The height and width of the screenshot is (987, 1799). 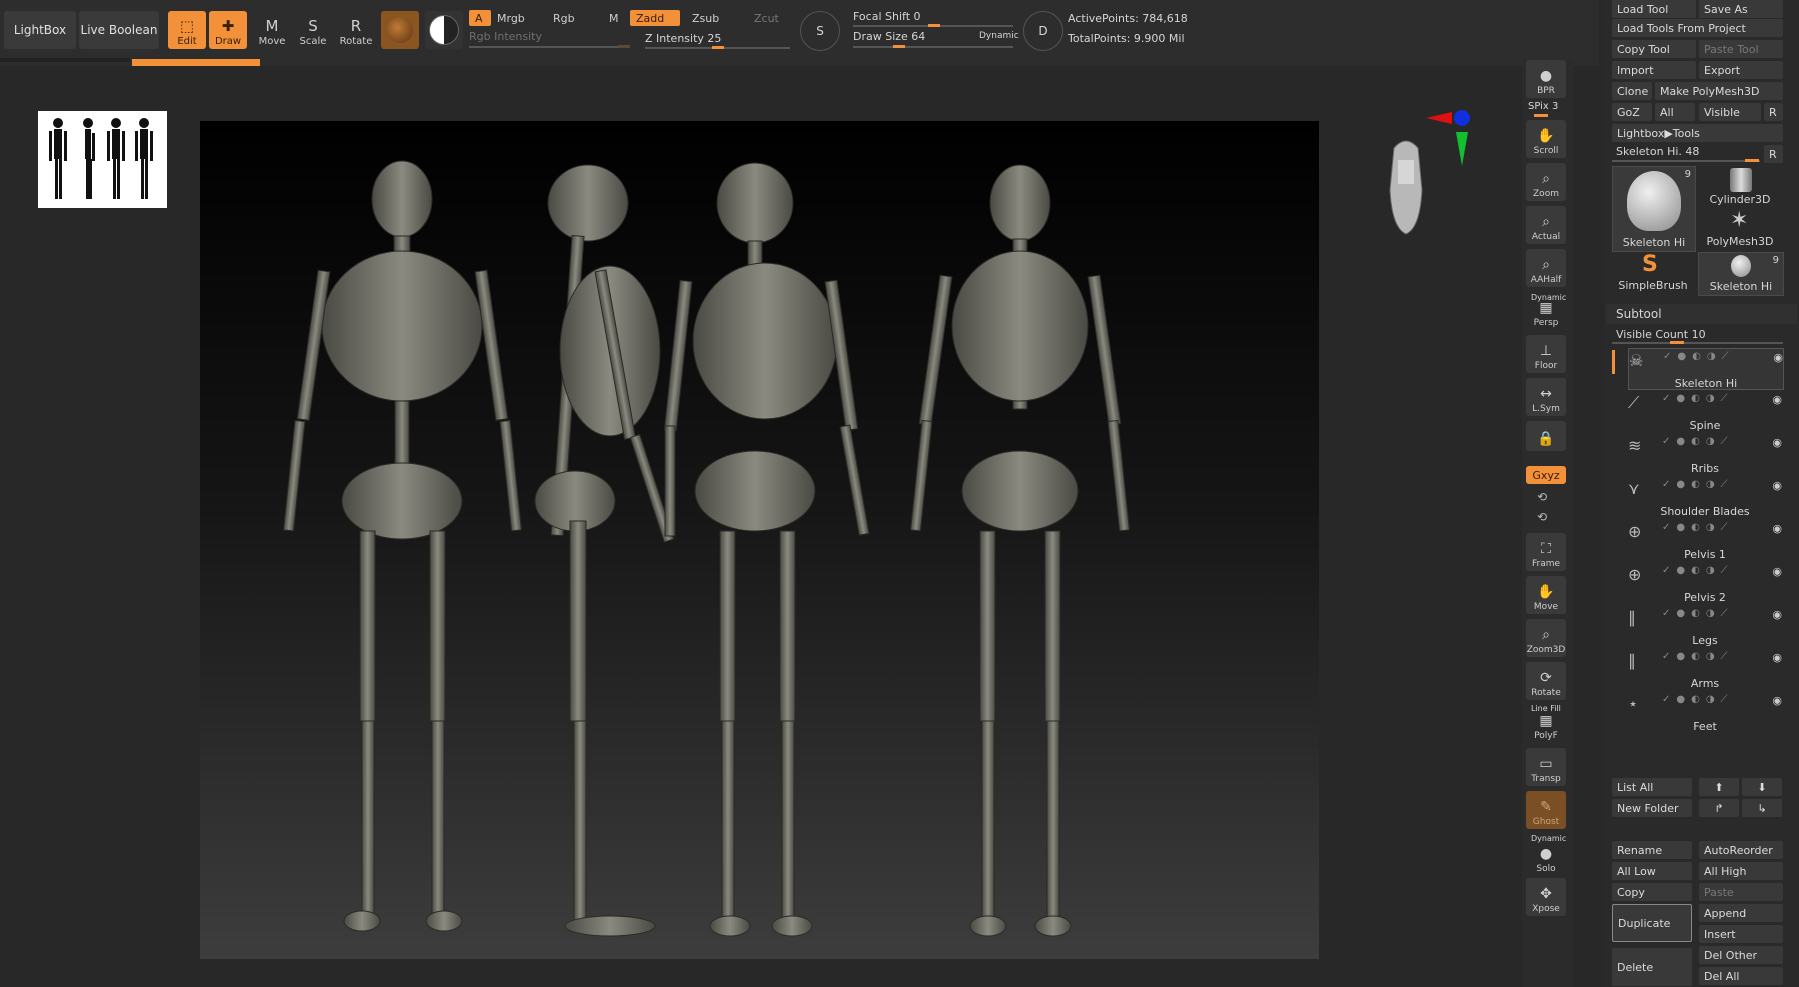 What do you see at coordinates (1740, 229) in the screenshot?
I see `tool-thumb-polymesh: ✶ PolyMesh3D` at bounding box center [1740, 229].